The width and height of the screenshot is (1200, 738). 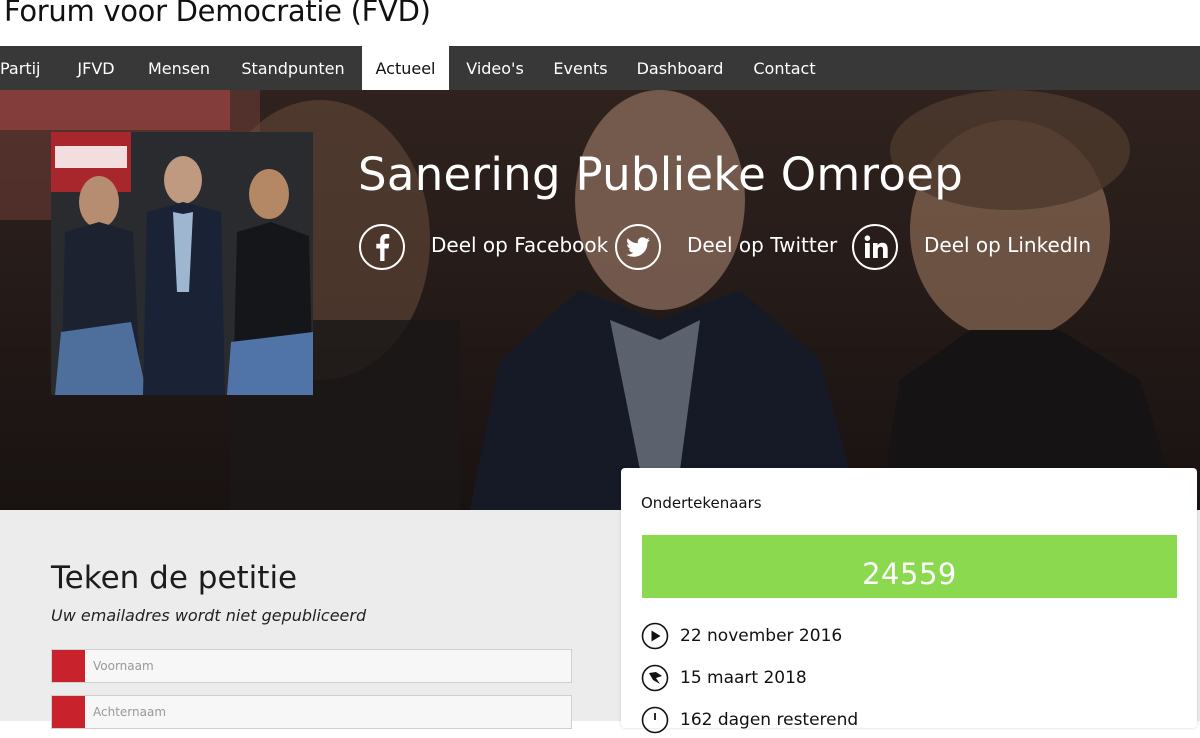 What do you see at coordinates (701, 503) in the screenshot?
I see `signers-title: Ondertekenaars` at bounding box center [701, 503].